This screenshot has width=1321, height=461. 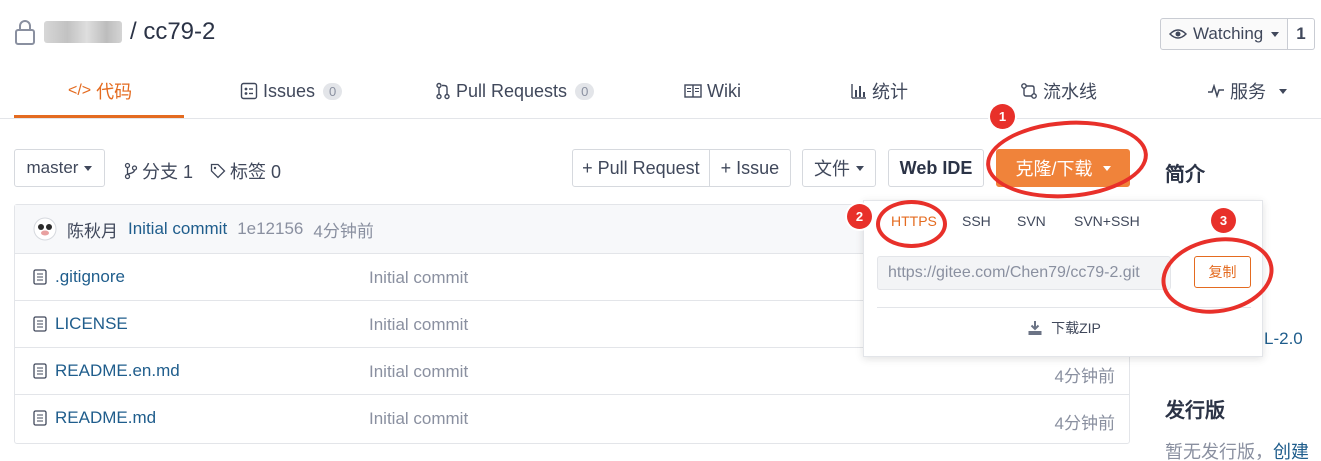 What do you see at coordinates (172, 32) in the screenshot?
I see `repo-name: / cc79-2` at bounding box center [172, 32].